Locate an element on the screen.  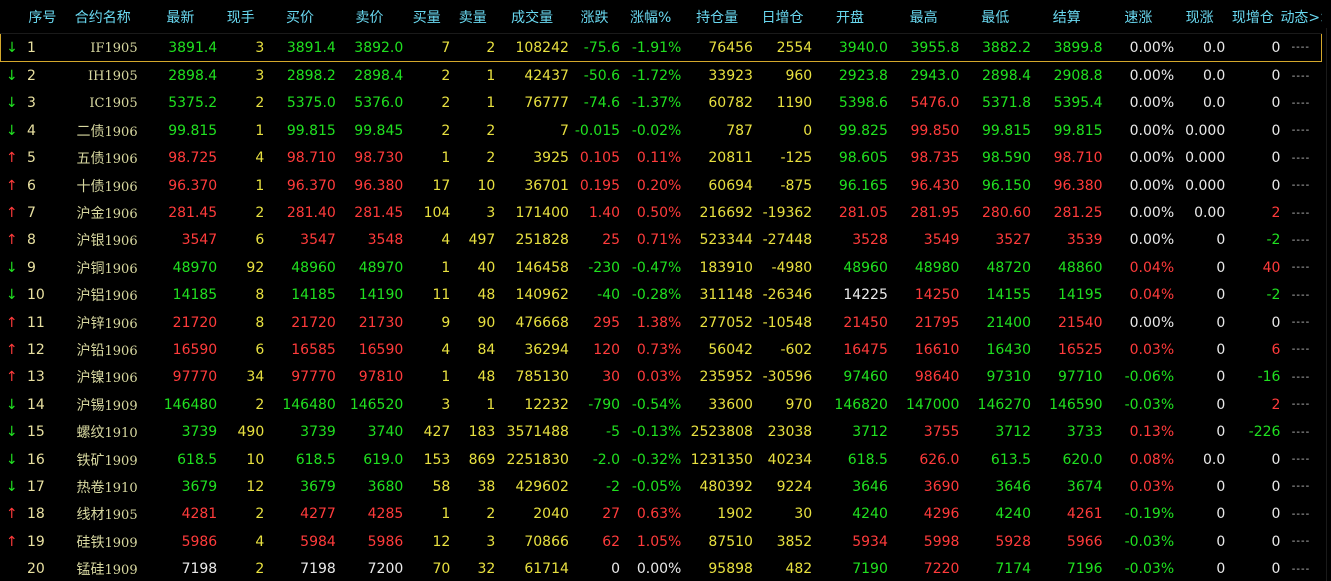
column-header: 卖量 is located at coordinates (473, 17).